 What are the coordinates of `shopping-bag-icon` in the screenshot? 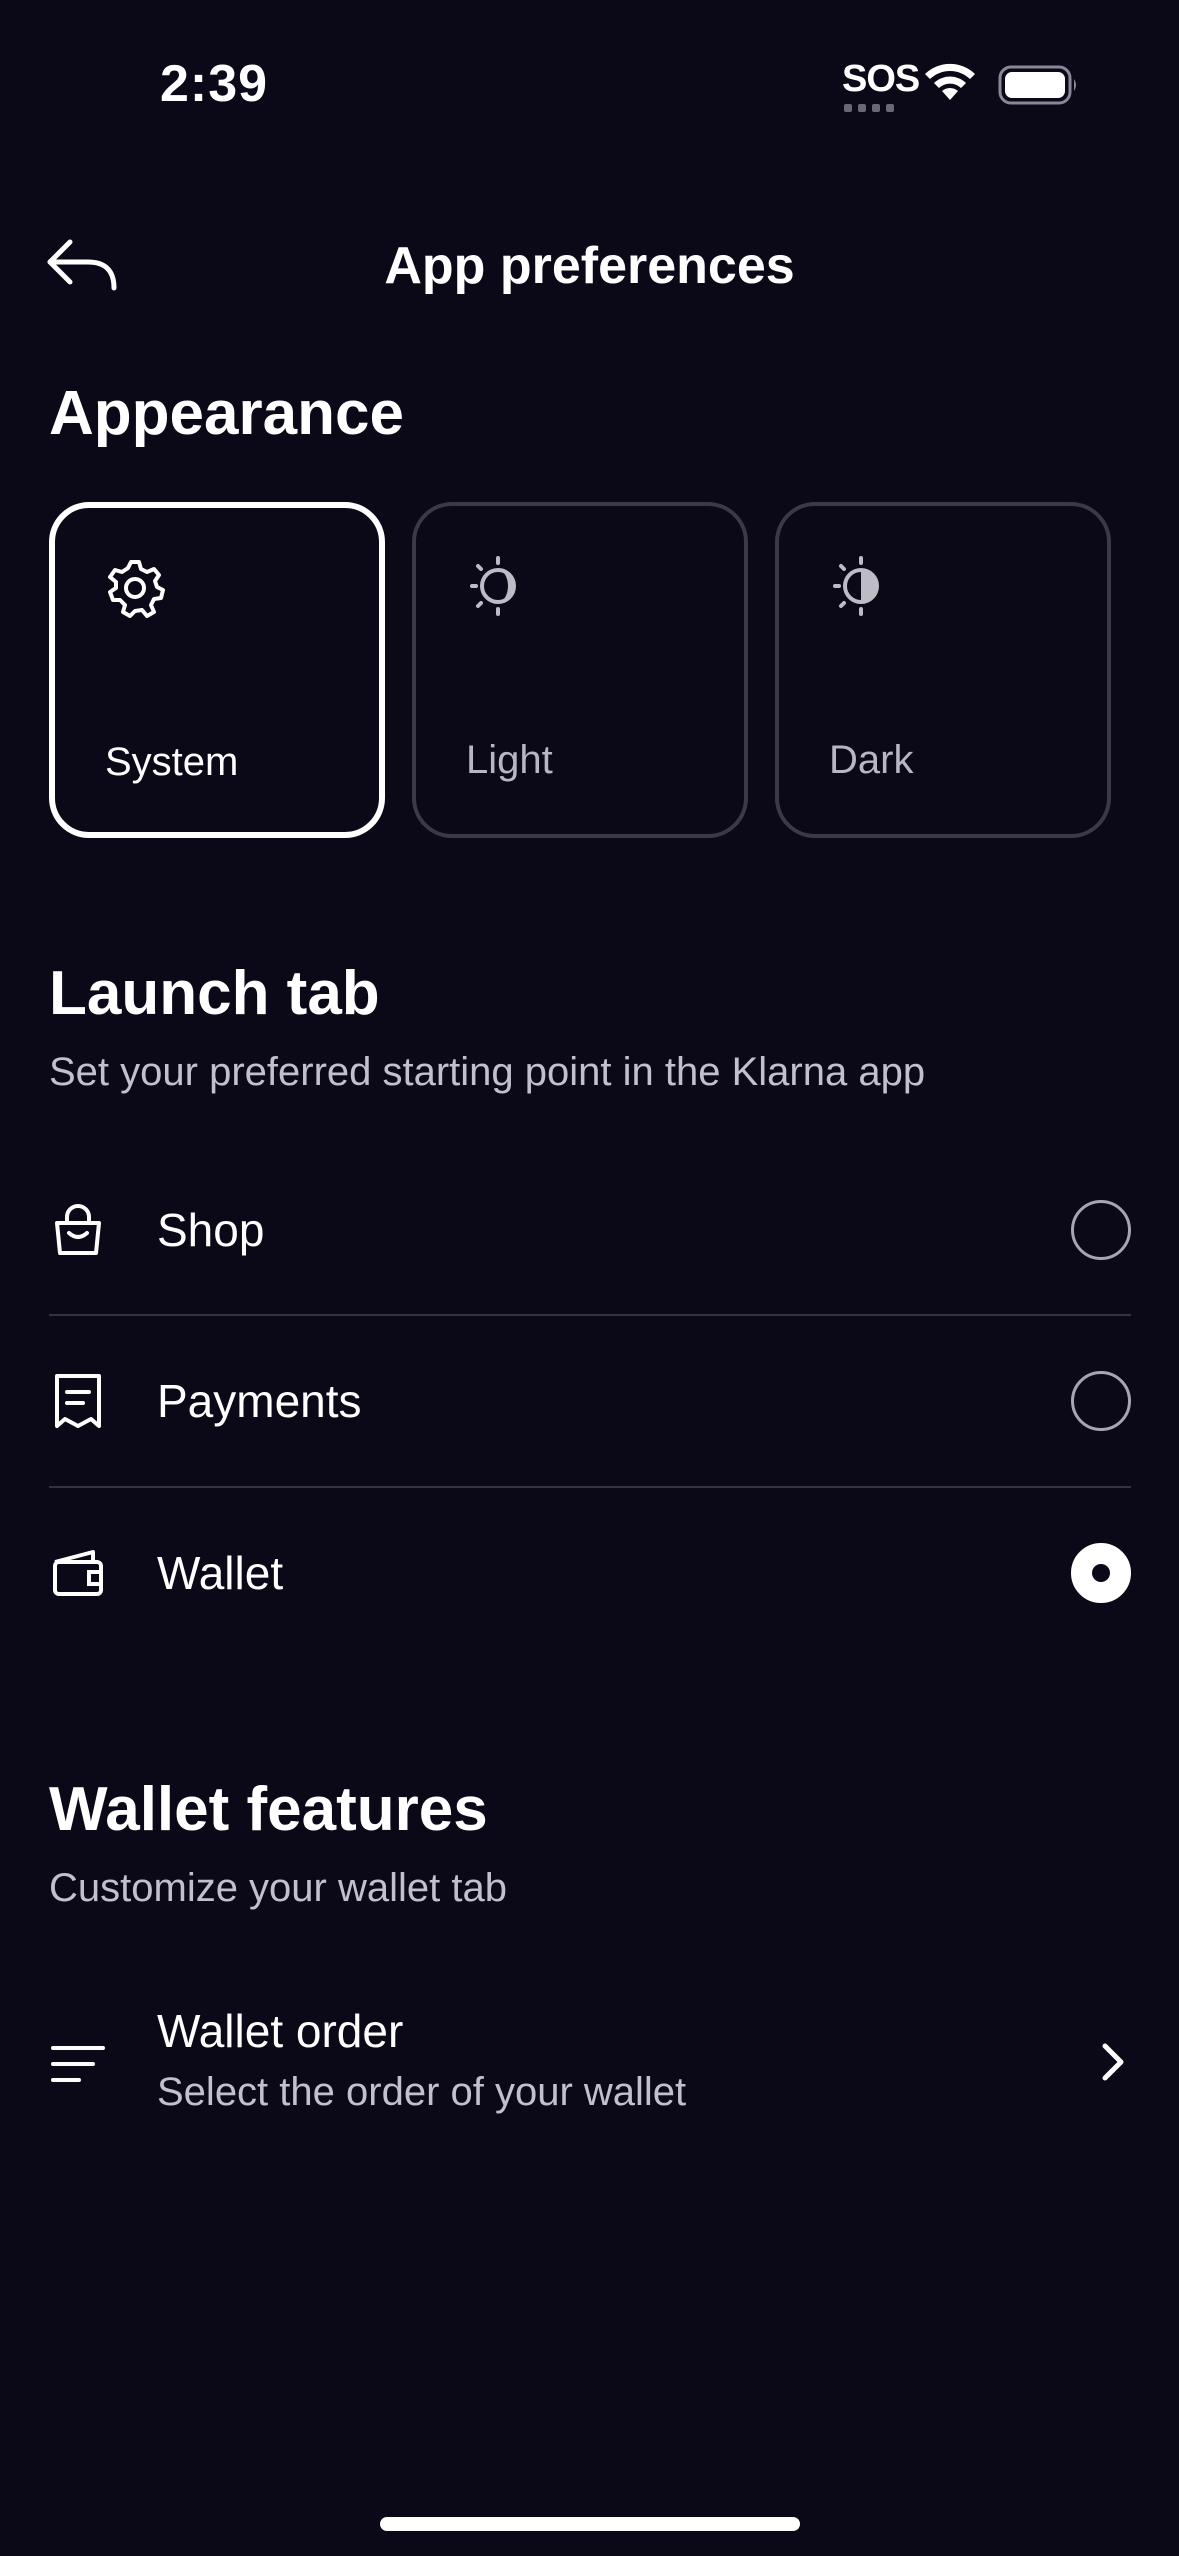 It's located at (78, 1229).